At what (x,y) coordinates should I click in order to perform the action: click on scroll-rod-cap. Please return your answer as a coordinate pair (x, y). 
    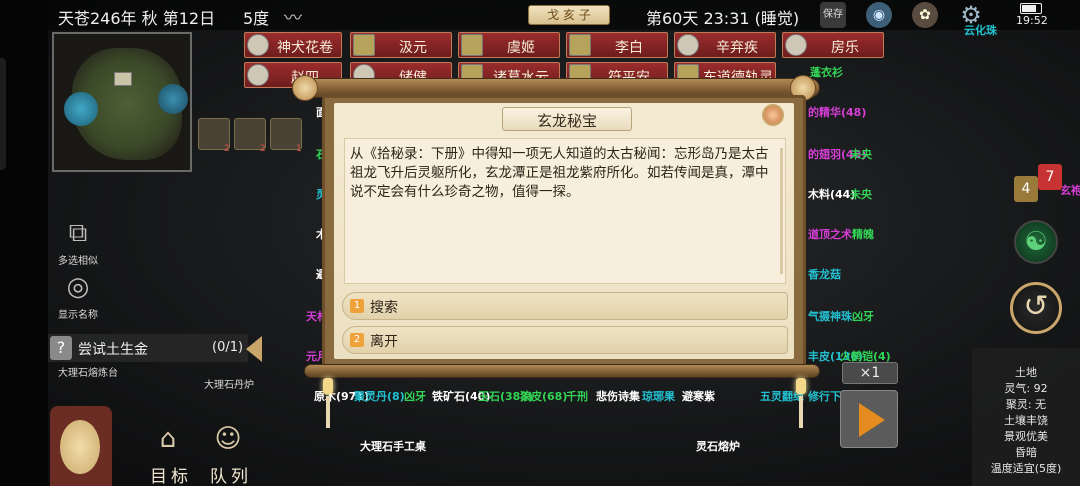
    Looking at the image, I should click on (305, 88).